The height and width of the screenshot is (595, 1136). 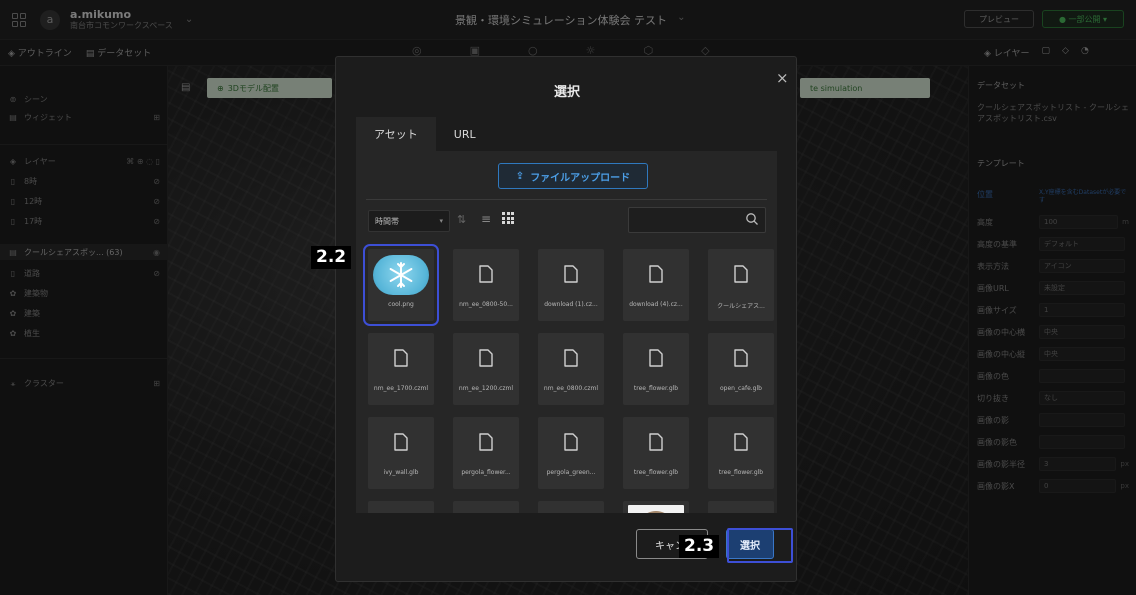 What do you see at coordinates (741, 274) in the screenshot?
I see `image-file-icon` at bounding box center [741, 274].